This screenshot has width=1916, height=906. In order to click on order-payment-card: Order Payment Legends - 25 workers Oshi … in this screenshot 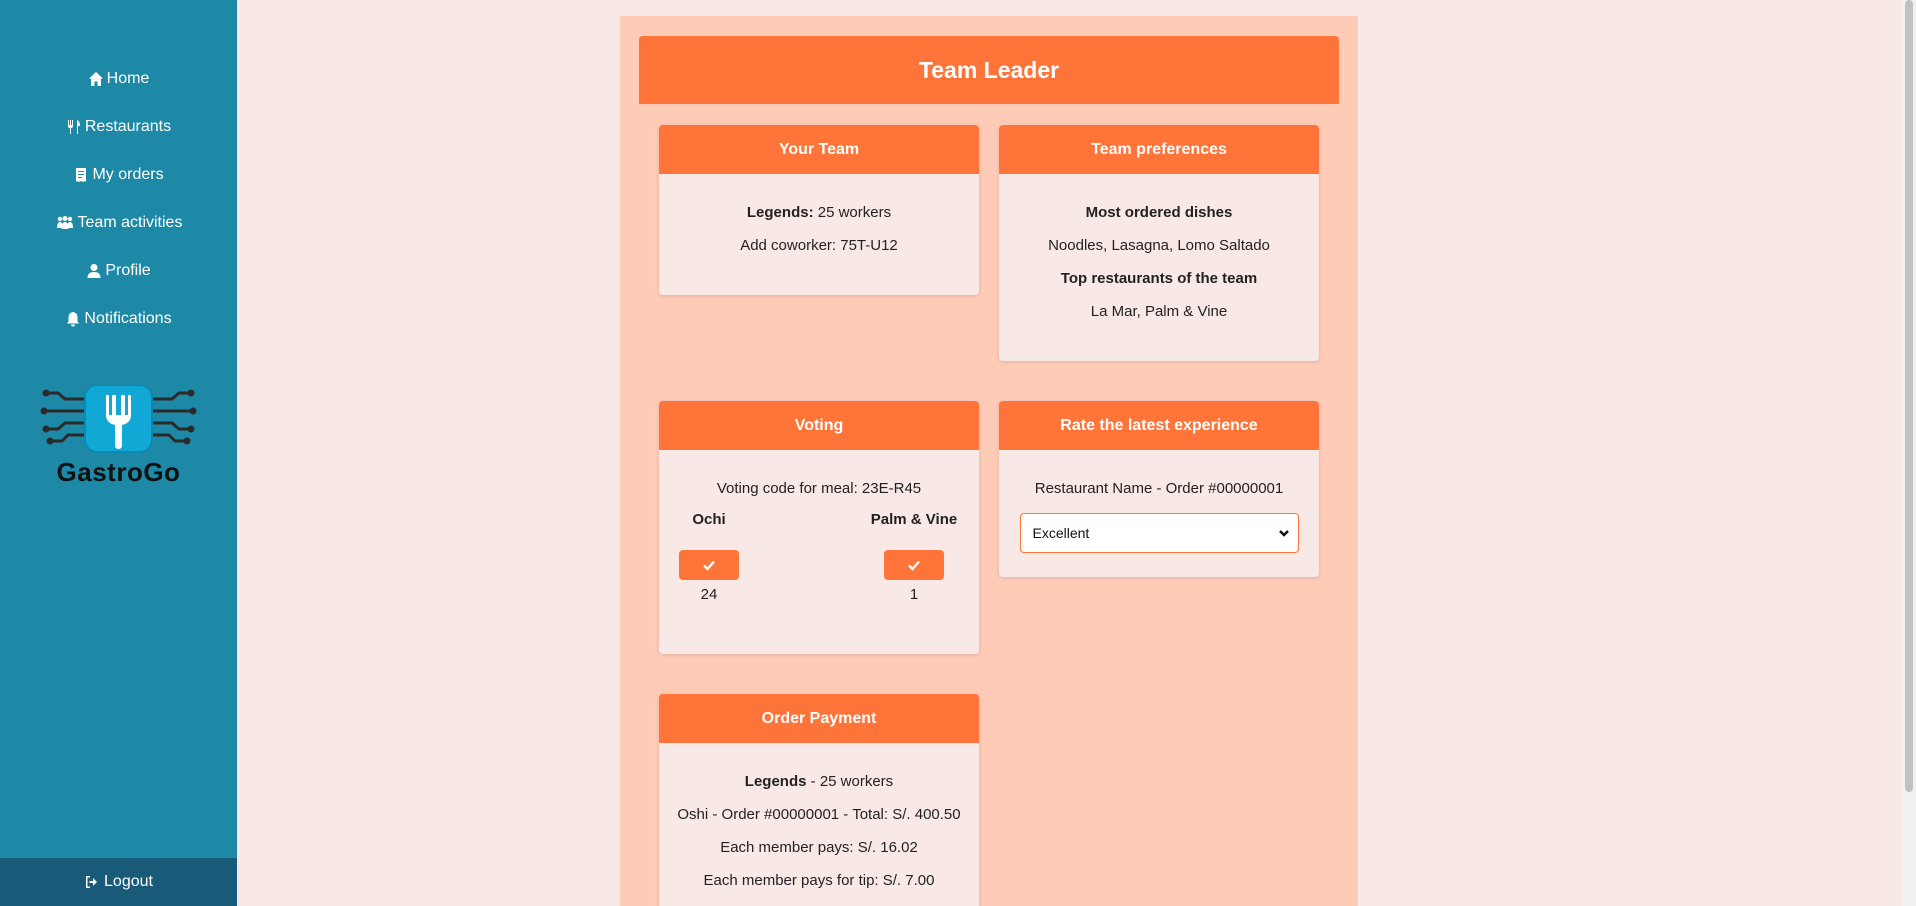, I will do `click(819, 800)`.